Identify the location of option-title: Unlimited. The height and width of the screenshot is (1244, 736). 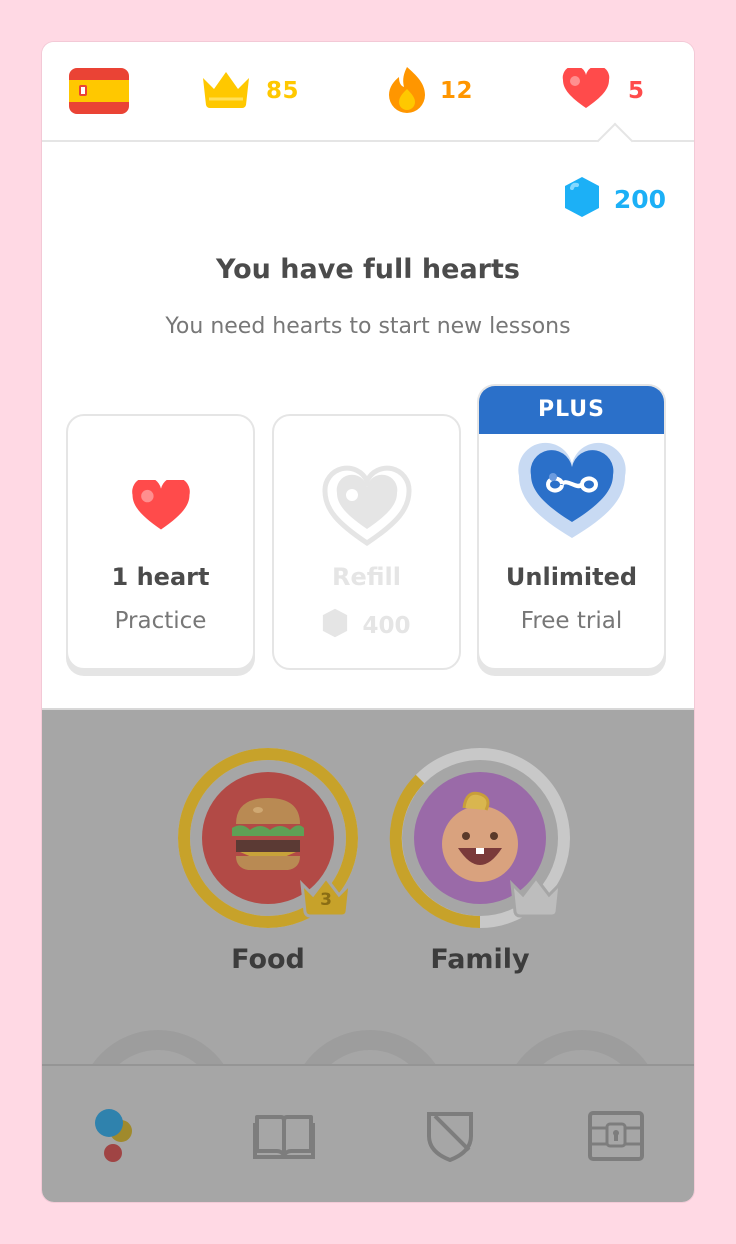
(571, 577).